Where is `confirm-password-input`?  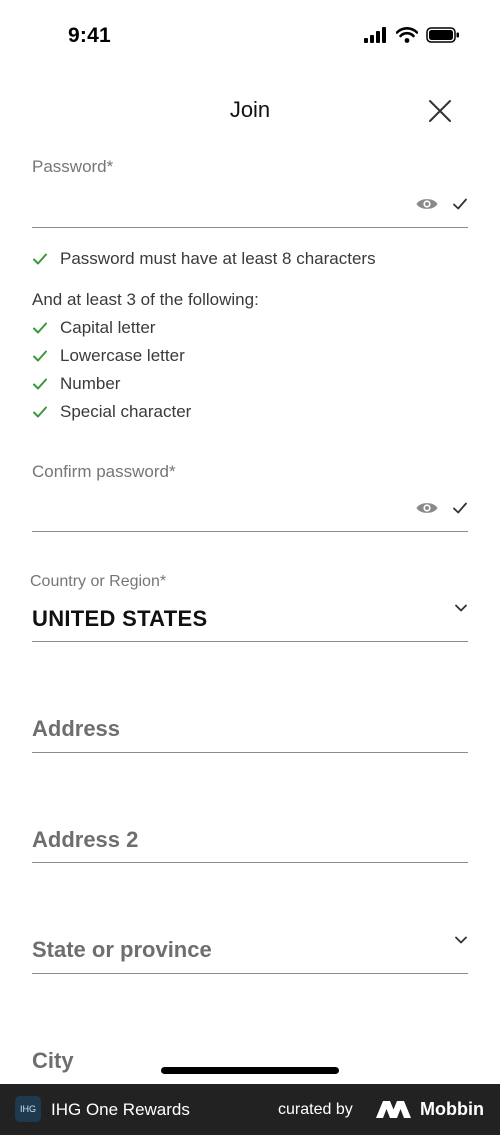
confirm-password-input is located at coordinates (217, 509).